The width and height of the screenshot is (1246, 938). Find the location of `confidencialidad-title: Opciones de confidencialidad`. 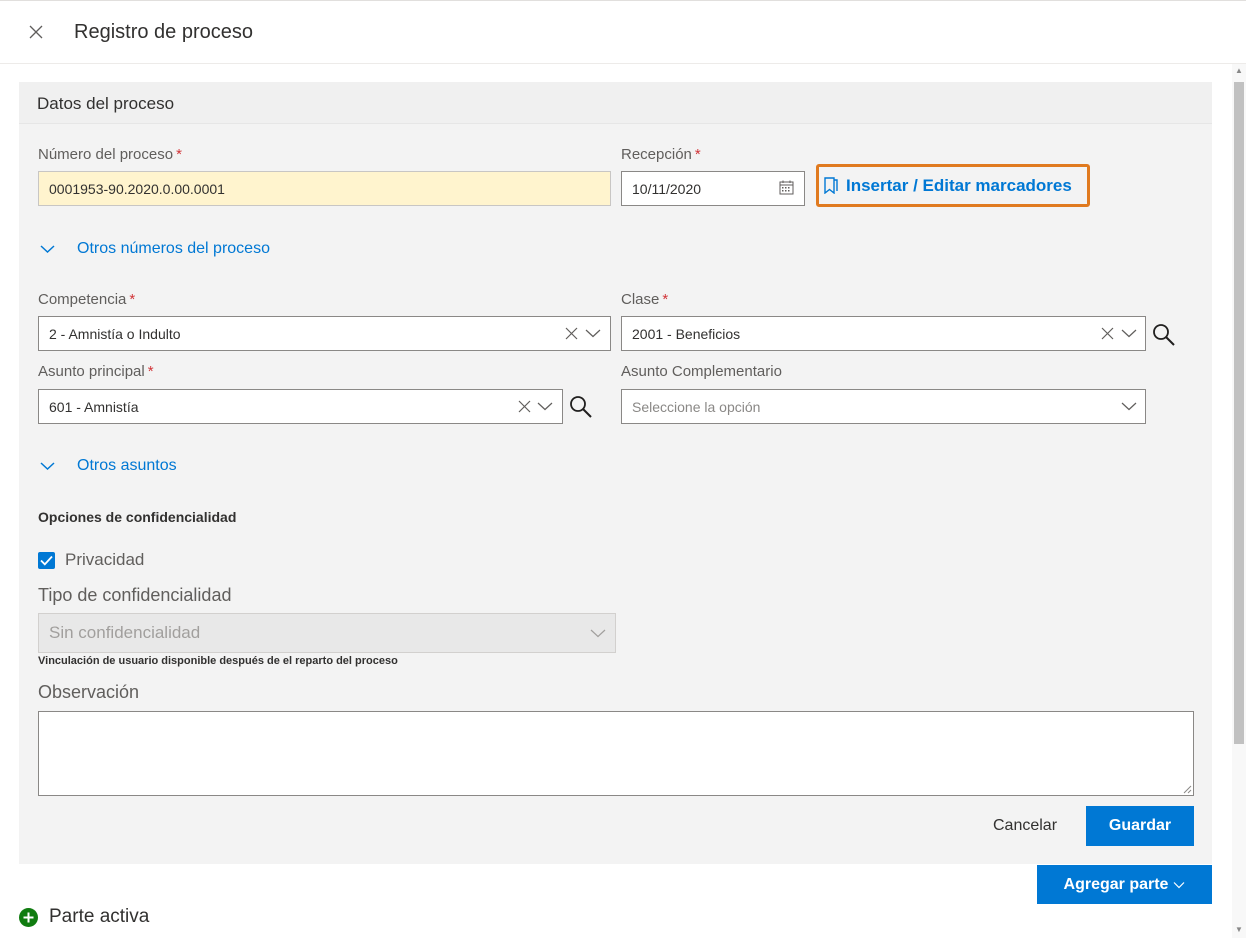

confidencialidad-title: Opciones de confidencialidad is located at coordinates (137, 517).